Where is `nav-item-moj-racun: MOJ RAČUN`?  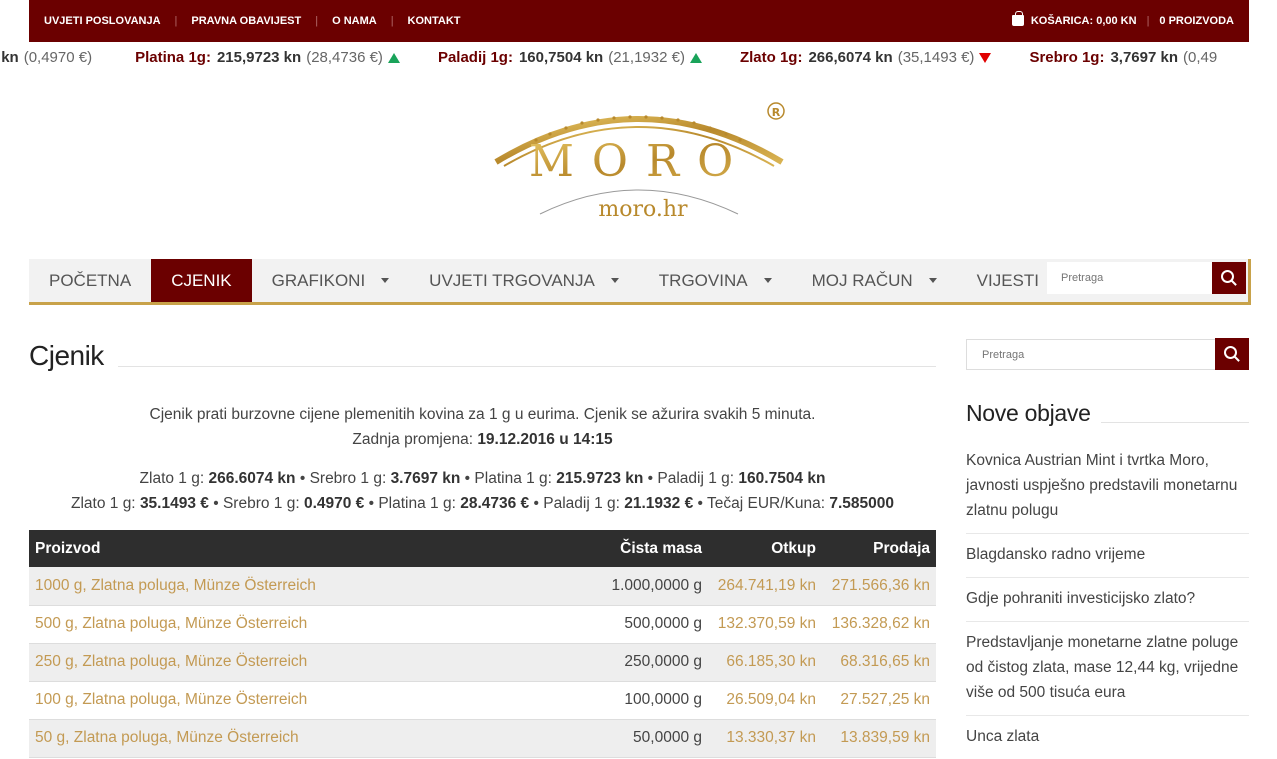 nav-item-moj-racun: MOJ RAČUN is located at coordinates (874, 280).